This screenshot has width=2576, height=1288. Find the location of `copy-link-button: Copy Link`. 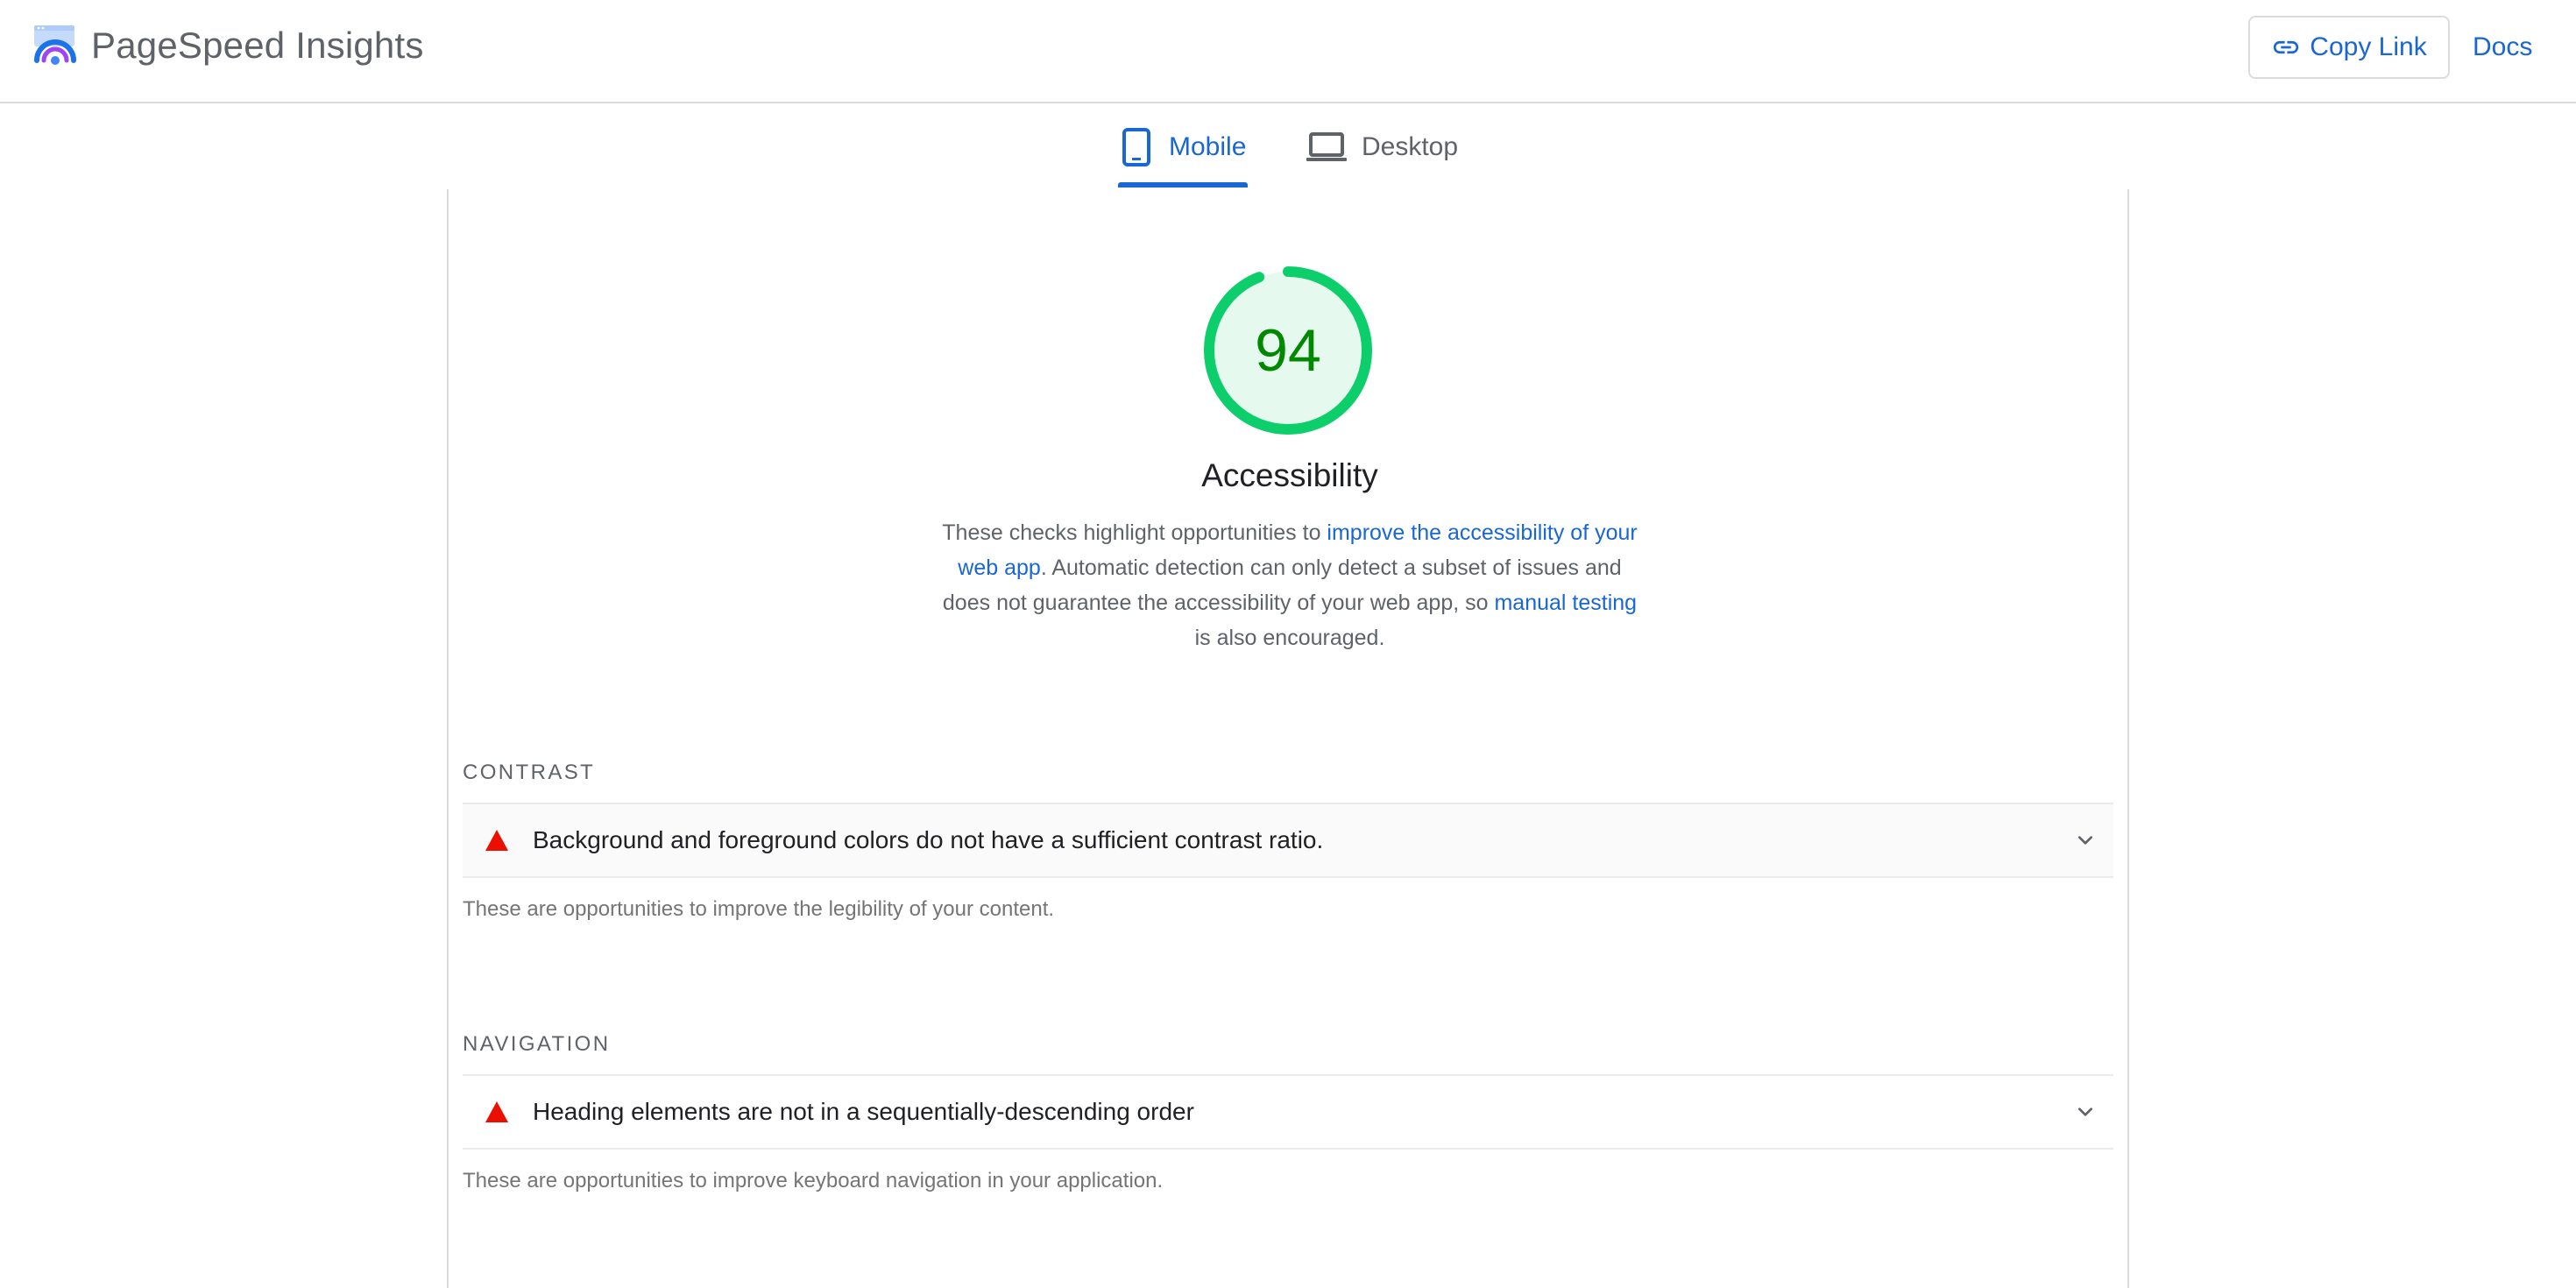

copy-link-button: Copy Link is located at coordinates (2349, 47).